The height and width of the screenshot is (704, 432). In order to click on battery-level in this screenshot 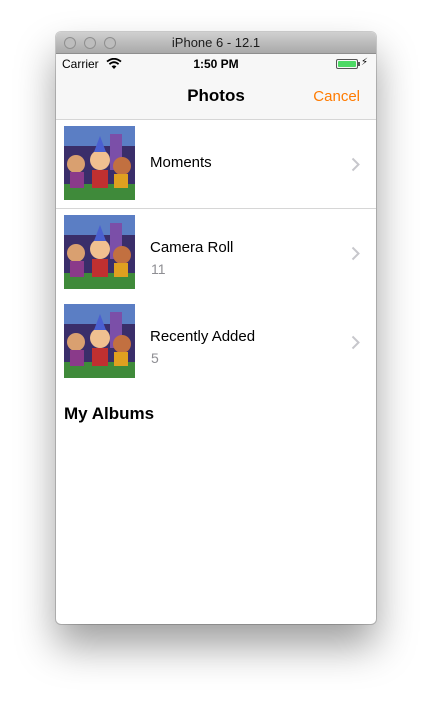, I will do `click(347, 64)`.